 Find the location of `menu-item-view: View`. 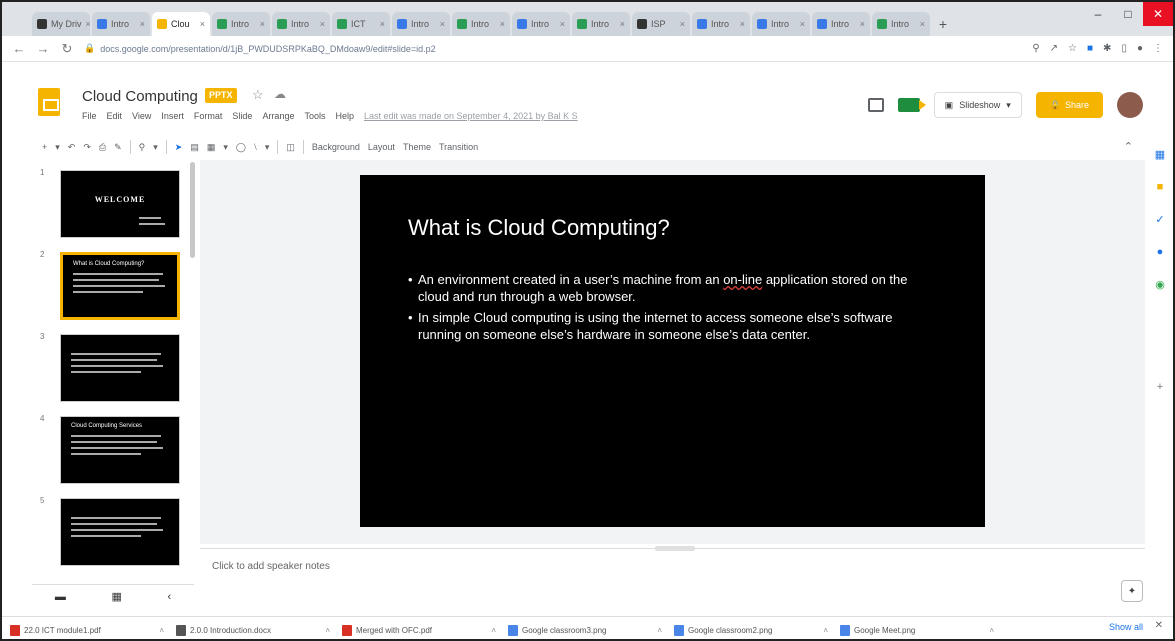

menu-item-view: View is located at coordinates (141, 116).